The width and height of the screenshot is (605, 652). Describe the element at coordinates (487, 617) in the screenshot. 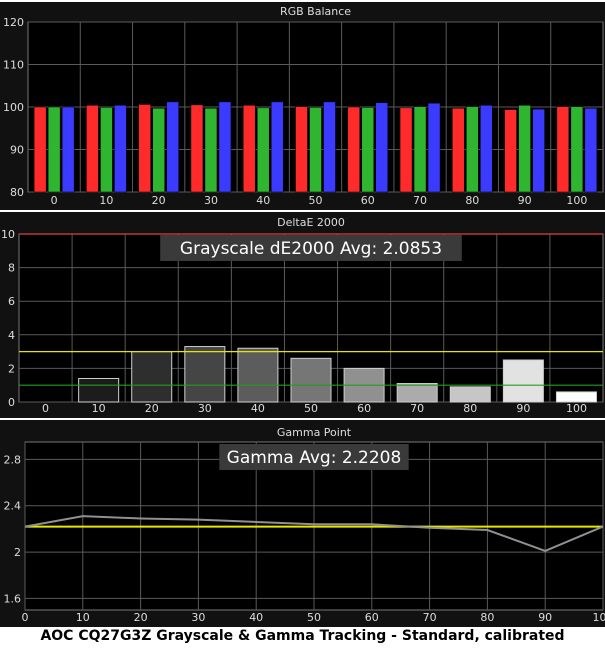

I see `panel3-x-tick-label: 80` at that location.